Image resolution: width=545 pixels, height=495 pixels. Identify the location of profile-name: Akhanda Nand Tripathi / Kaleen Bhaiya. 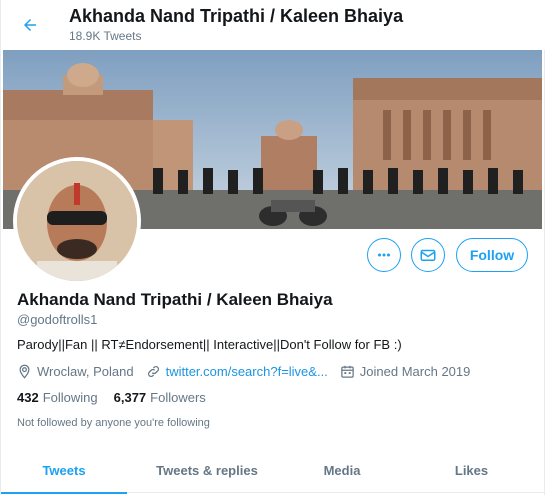
(175, 299).